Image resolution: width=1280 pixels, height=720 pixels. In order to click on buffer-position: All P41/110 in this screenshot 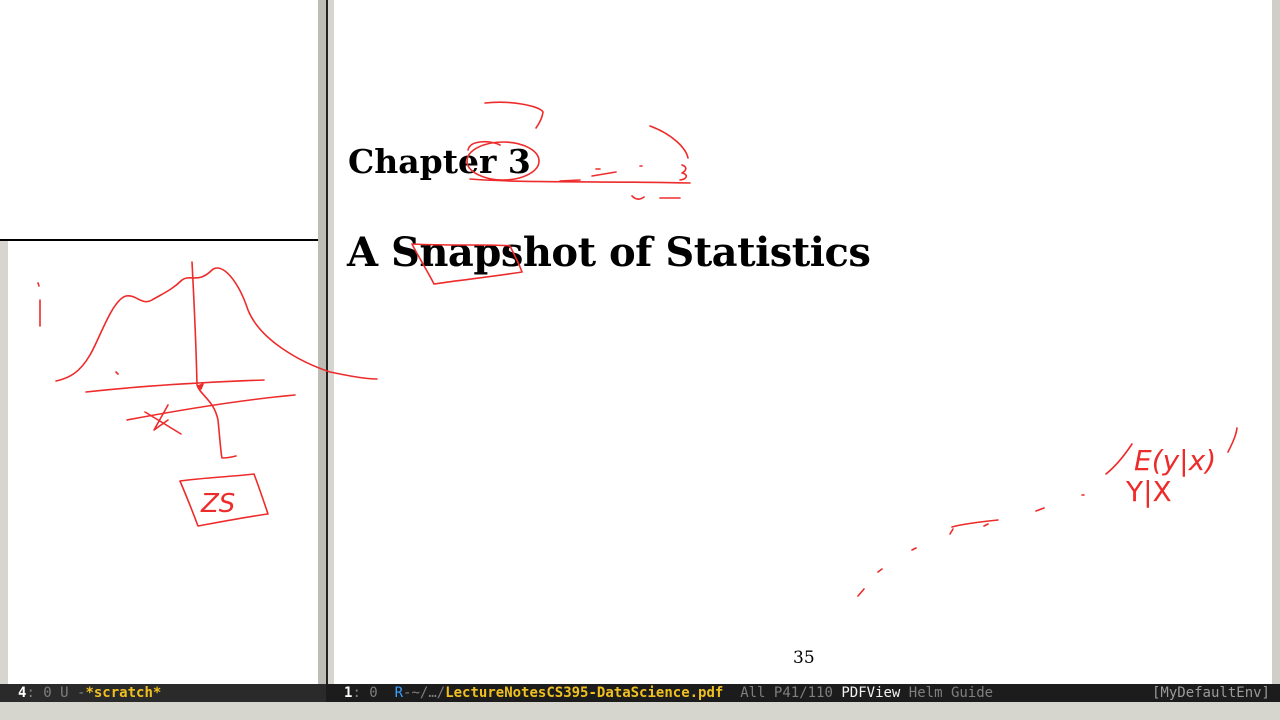, I will do `click(782, 693)`.